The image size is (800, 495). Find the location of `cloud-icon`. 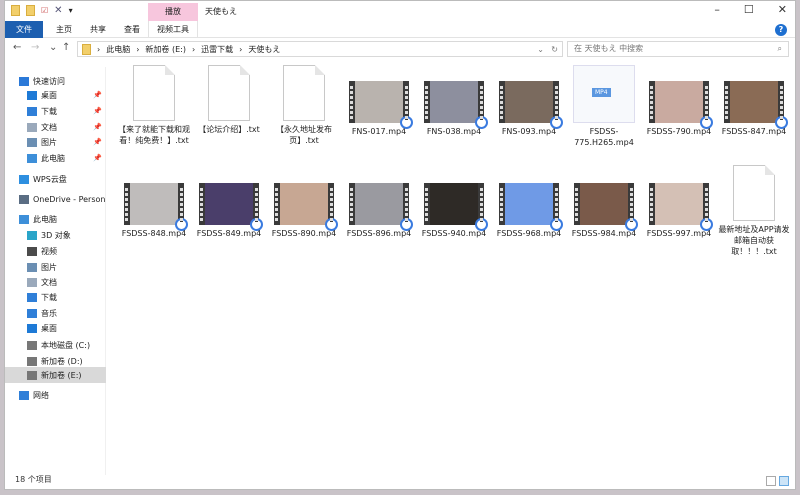

cloud-icon is located at coordinates (24, 179).